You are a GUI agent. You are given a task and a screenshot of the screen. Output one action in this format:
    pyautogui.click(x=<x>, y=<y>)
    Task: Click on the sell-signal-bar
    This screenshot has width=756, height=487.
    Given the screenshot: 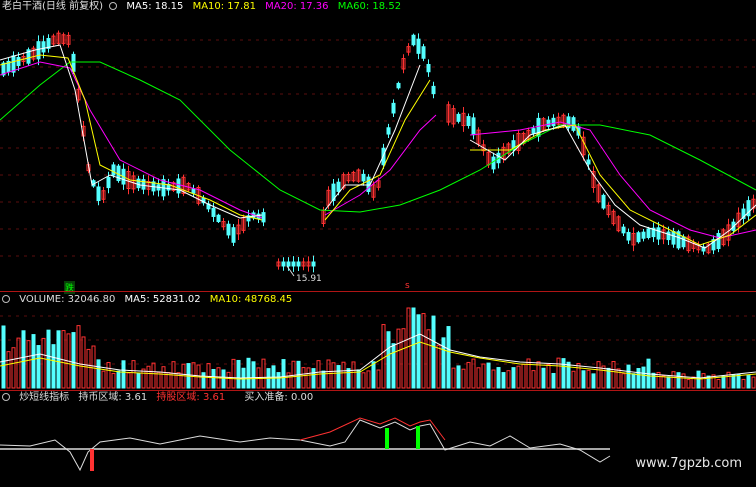 What is the action you would take?
    pyautogui.click(x=92, y=460)
    